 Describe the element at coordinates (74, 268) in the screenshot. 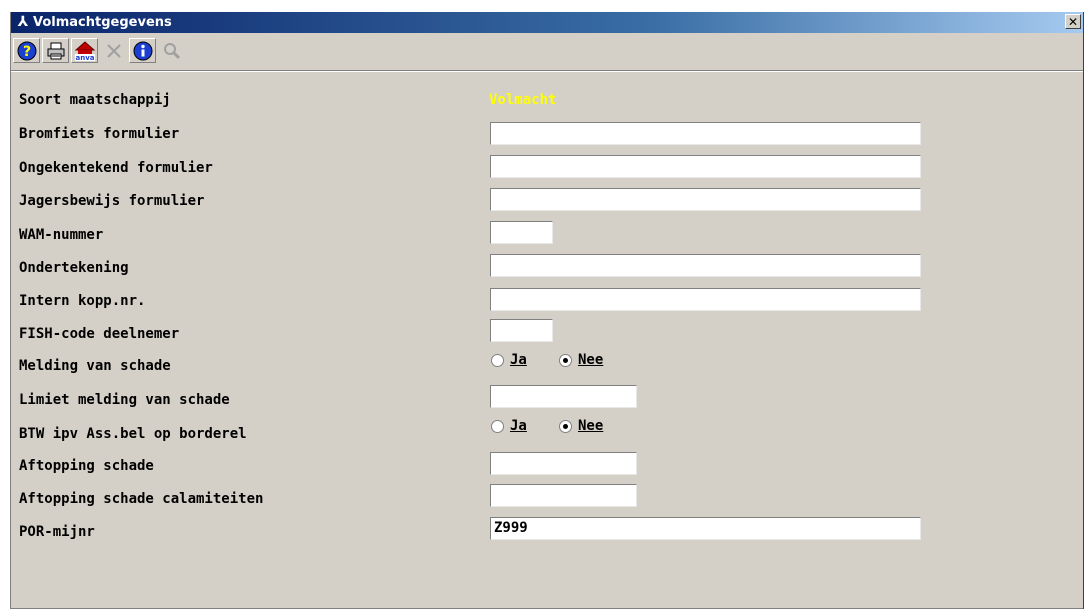

I see `label-ondertekening: Ondertekening` at that location.